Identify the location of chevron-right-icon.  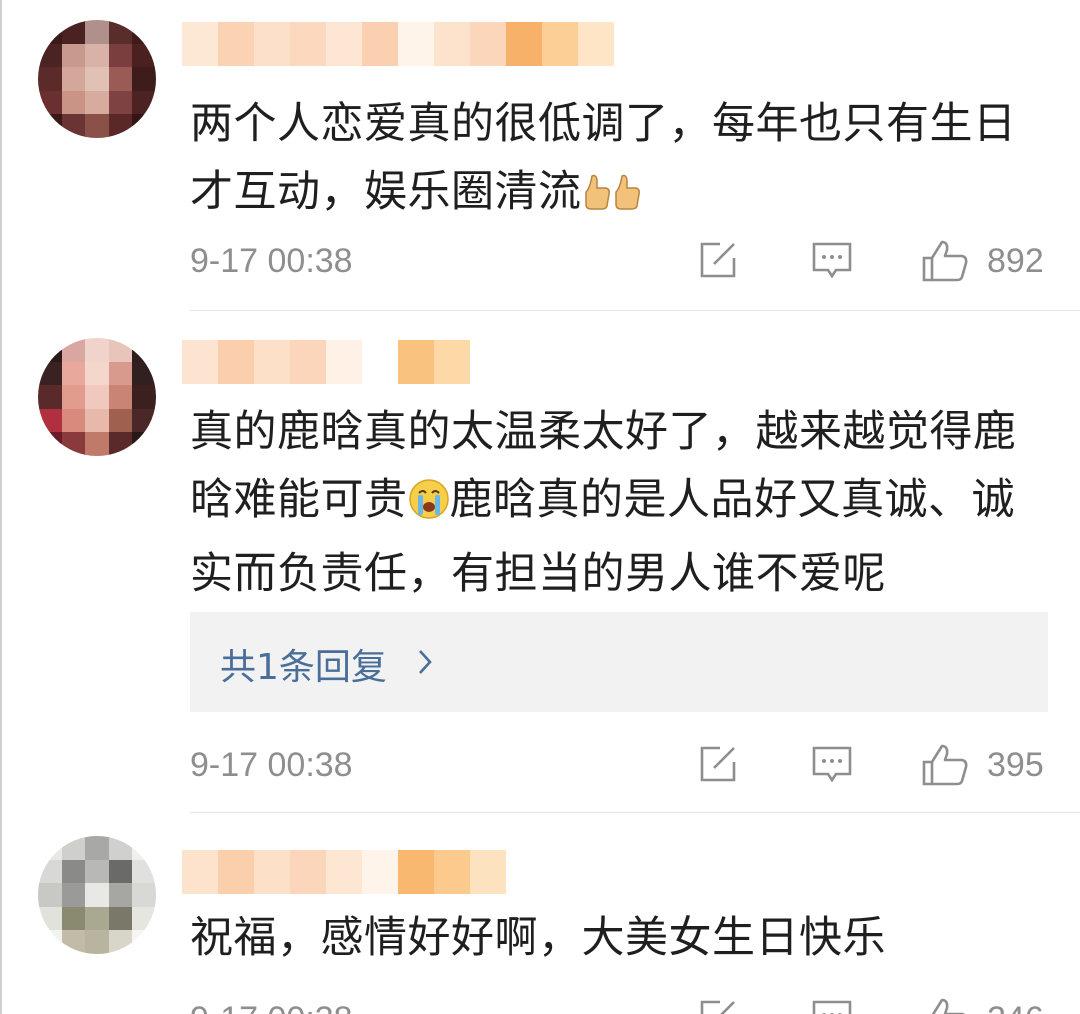
(425, 664).